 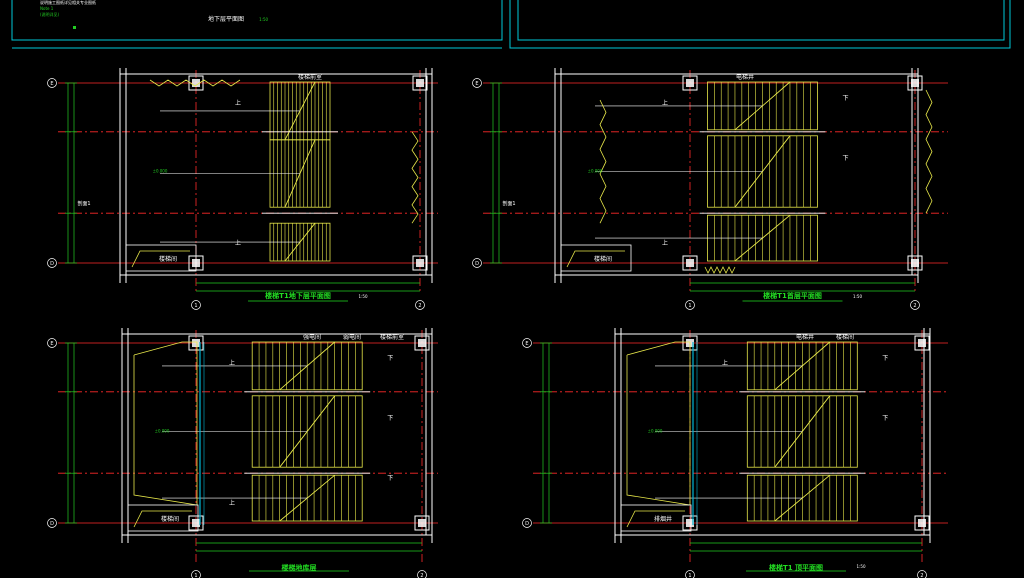 I want to click on title-frame-right-outer, so click(x=760, y=24).